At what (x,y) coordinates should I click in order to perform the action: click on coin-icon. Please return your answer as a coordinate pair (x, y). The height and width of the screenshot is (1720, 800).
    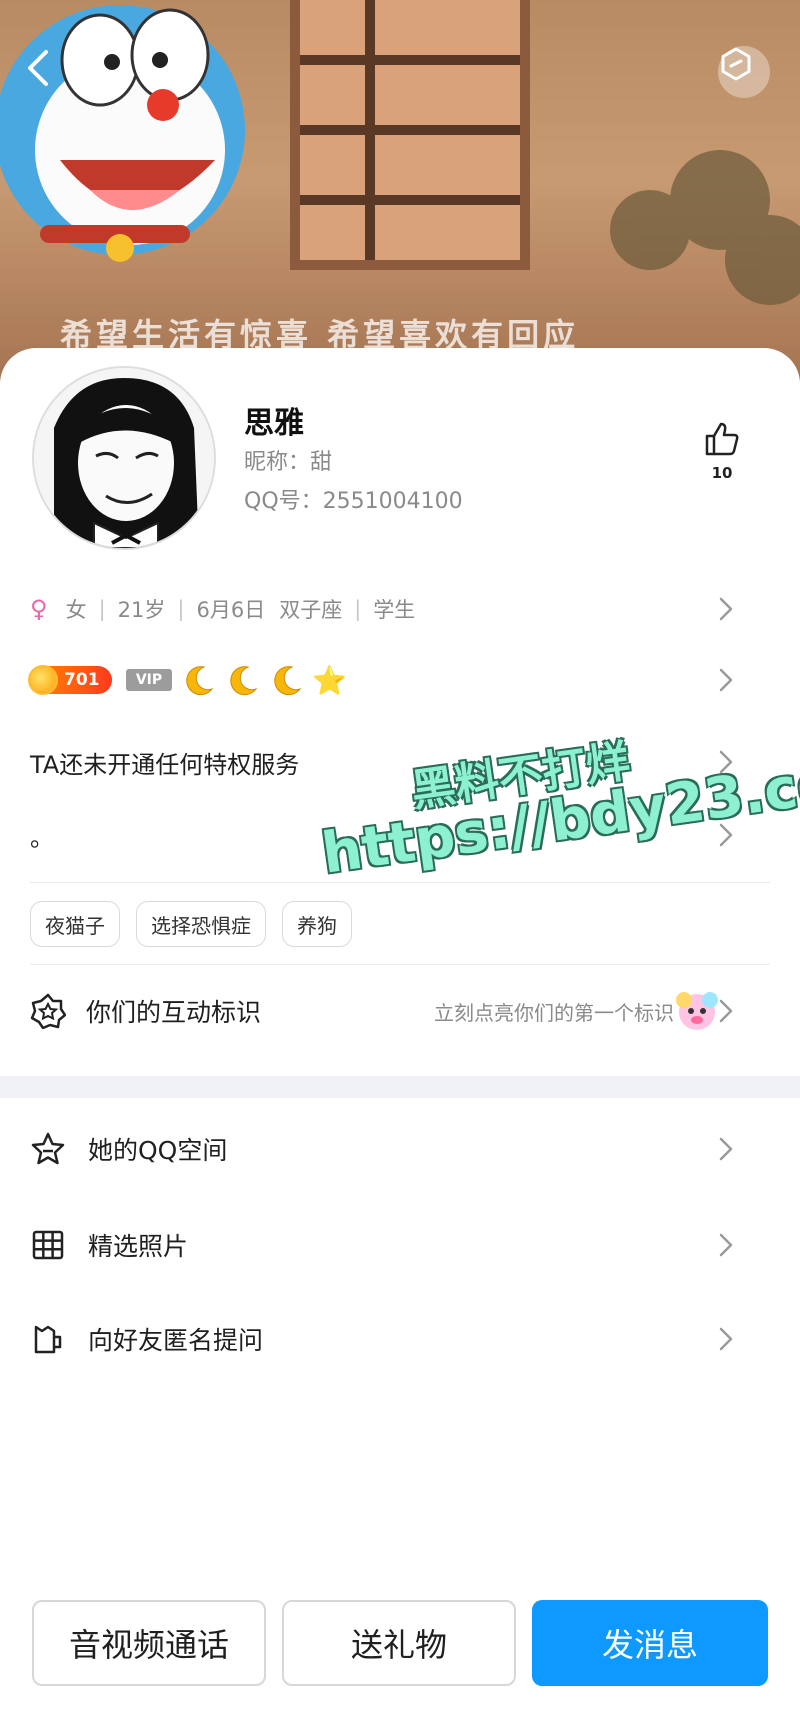
    Looking at the image, I should click on (43, 680).